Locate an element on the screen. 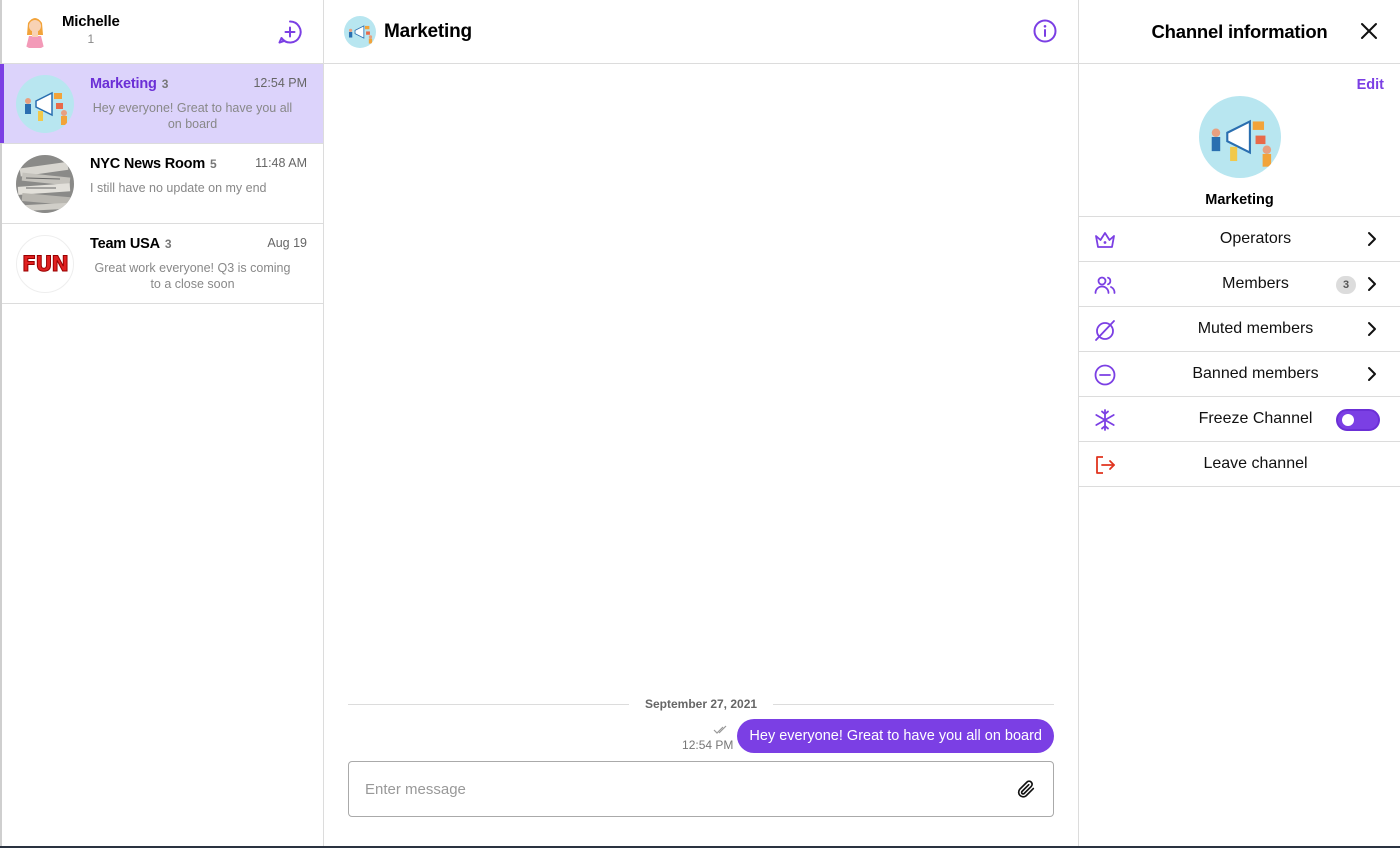 This screenshot has height=848, width=1400. channel-name: NYC News Room is located at coordinates (148, 164).